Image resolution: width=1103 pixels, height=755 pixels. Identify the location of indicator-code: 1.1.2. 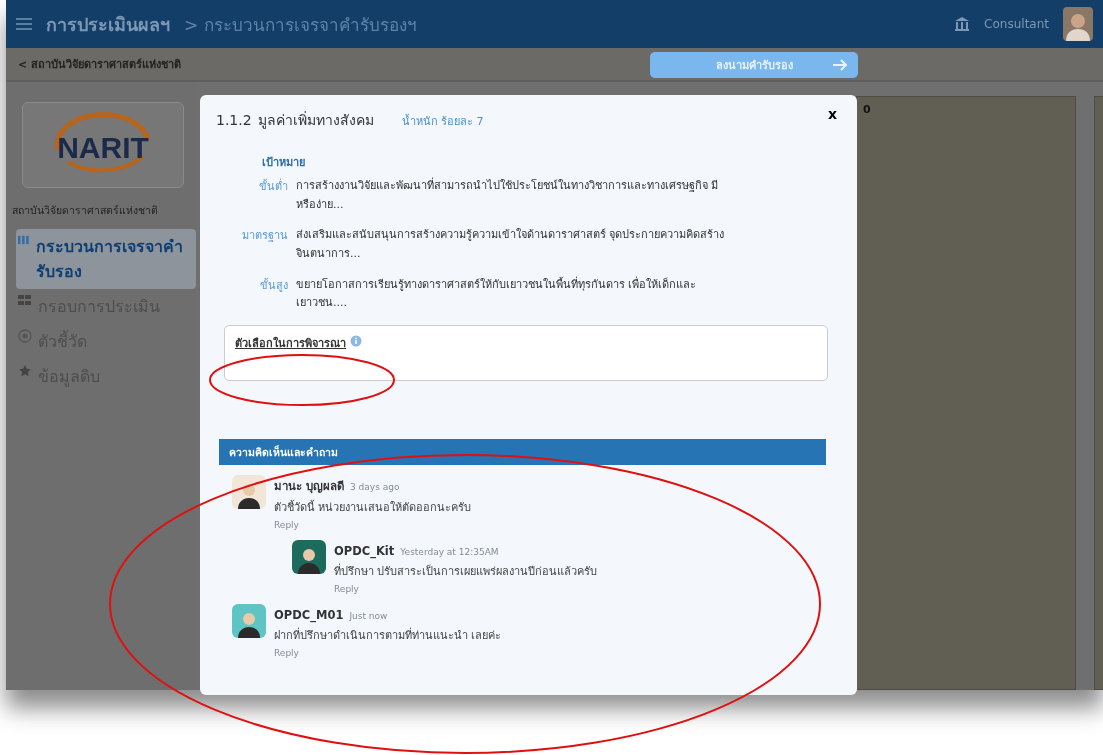
(234, 120).